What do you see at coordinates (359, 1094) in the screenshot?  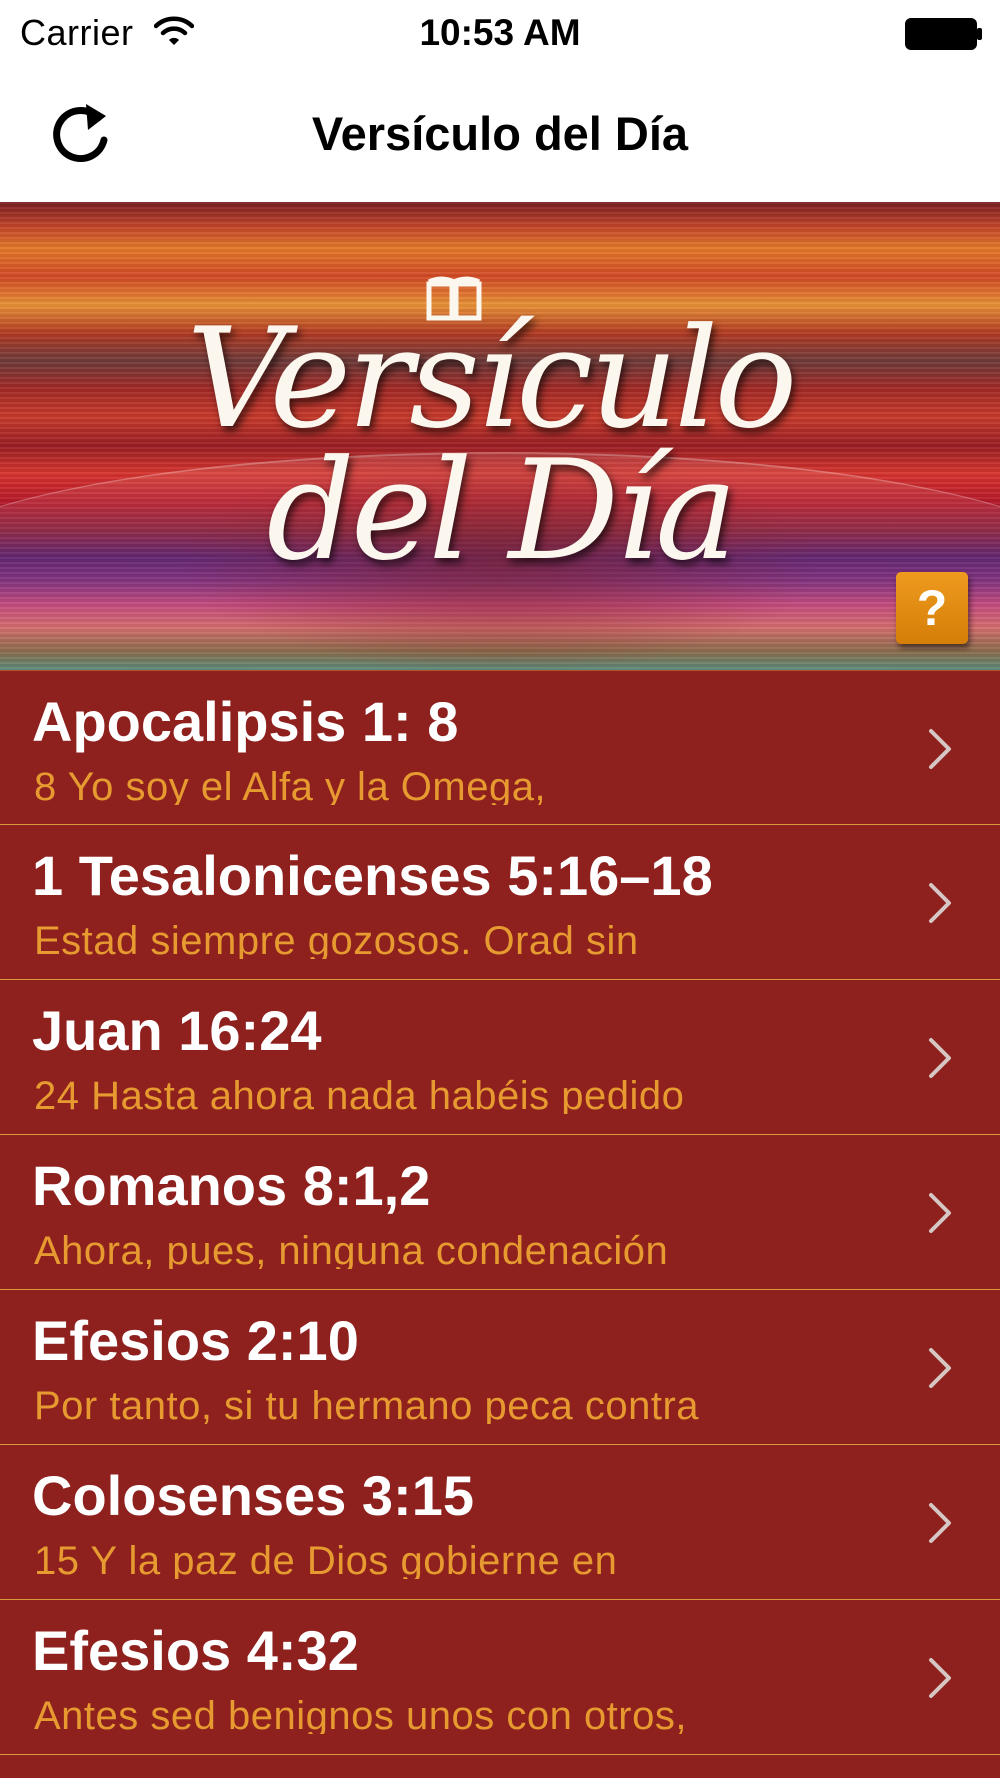 I see `verse-snippet: 24 Hasta ahora nada habéis pedido` at bounding box center [359, 1094].